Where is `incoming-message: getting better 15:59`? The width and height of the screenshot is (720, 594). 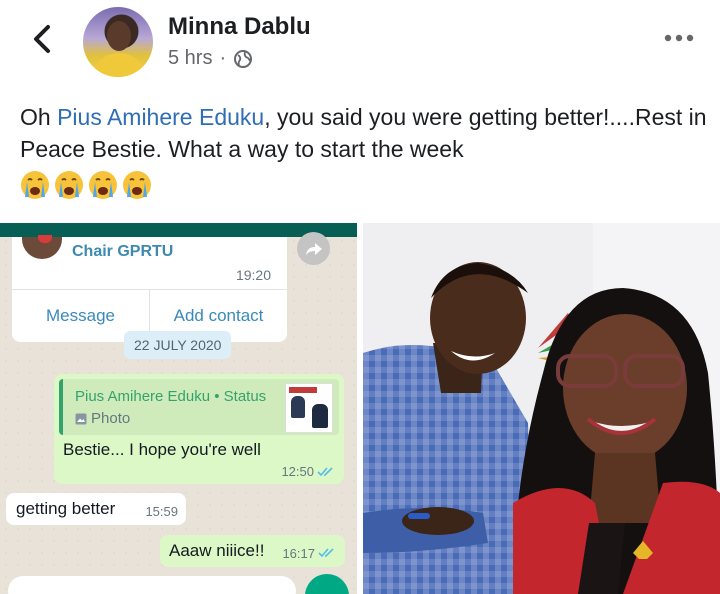 incoming-message: getting better 15:59 is located at coordinates (96, 509).